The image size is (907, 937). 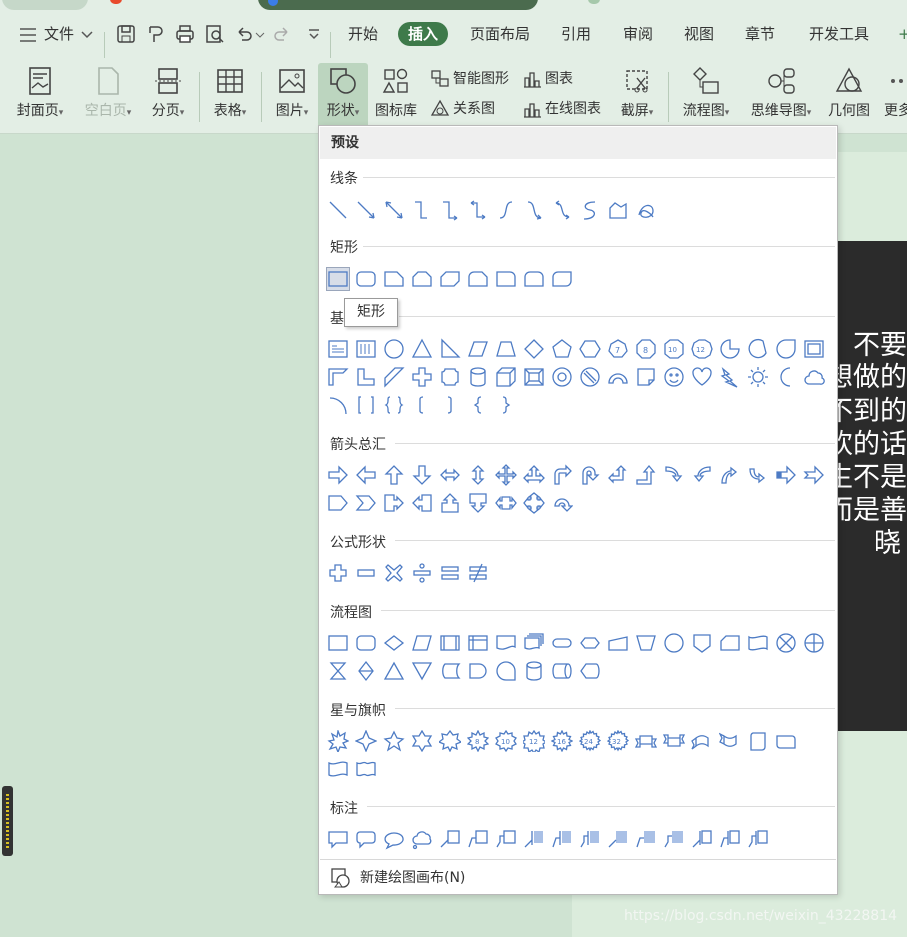 I want to click on line-callout-1-border-accent-shape, so click(x=702, y=839).